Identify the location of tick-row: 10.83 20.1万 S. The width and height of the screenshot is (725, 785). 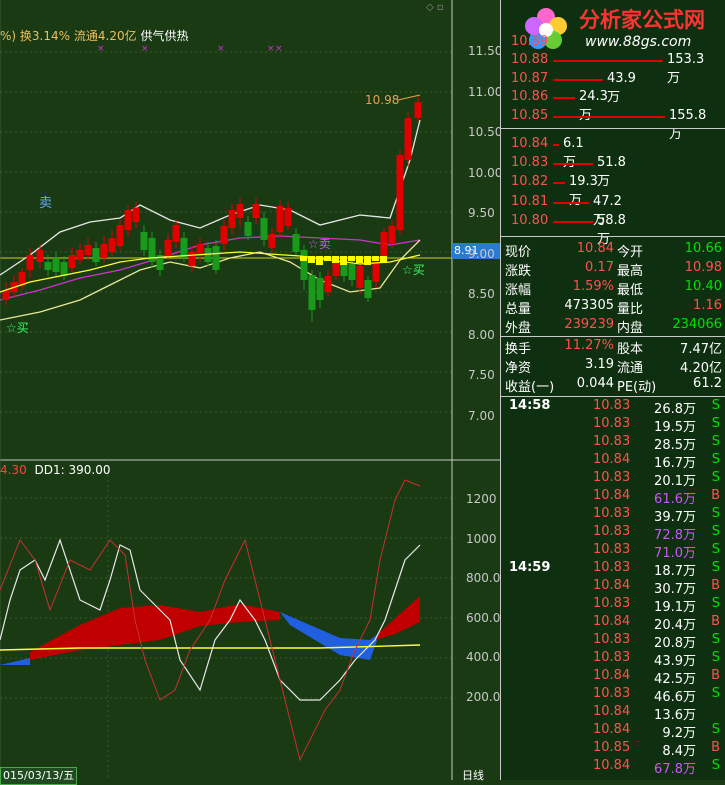
(613, 479).